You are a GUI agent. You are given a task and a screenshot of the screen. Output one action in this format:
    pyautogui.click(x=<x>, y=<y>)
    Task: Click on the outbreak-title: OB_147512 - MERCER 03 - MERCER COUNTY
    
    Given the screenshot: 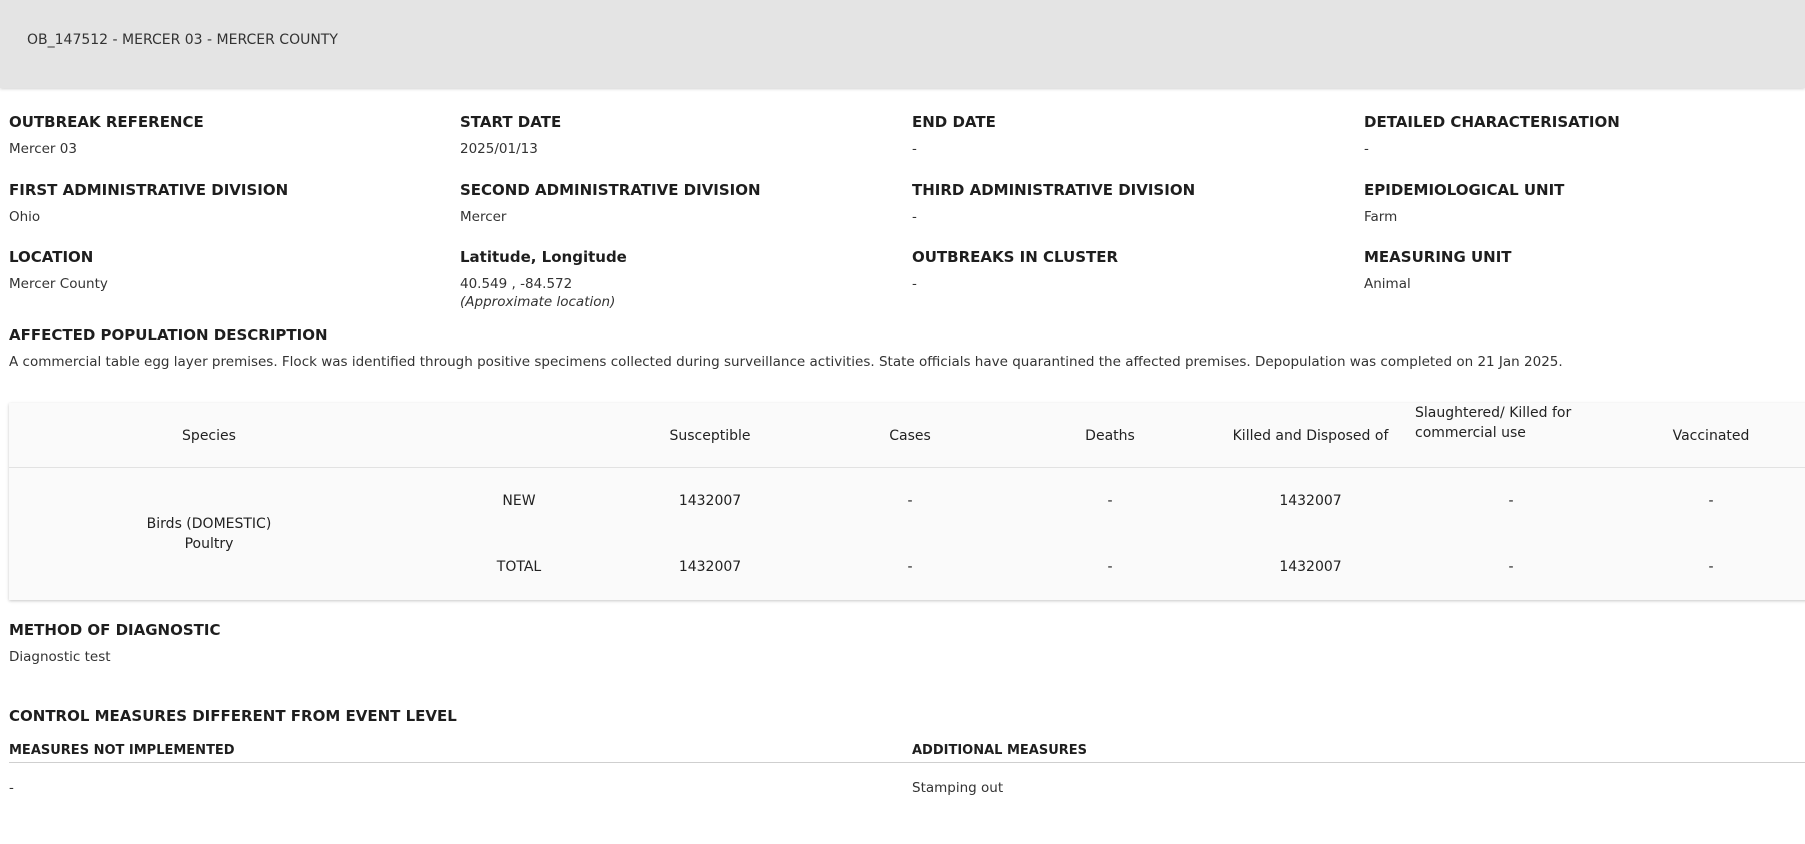 What is the action you would take?
    pyautogui.click(x=182, y=40)
    